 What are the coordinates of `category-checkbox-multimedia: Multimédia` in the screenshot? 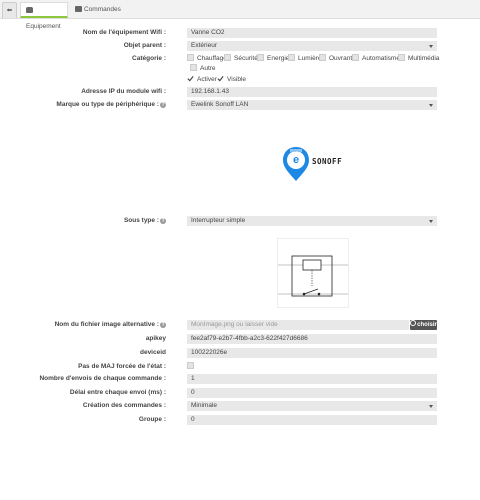 It's located at (418, 59).